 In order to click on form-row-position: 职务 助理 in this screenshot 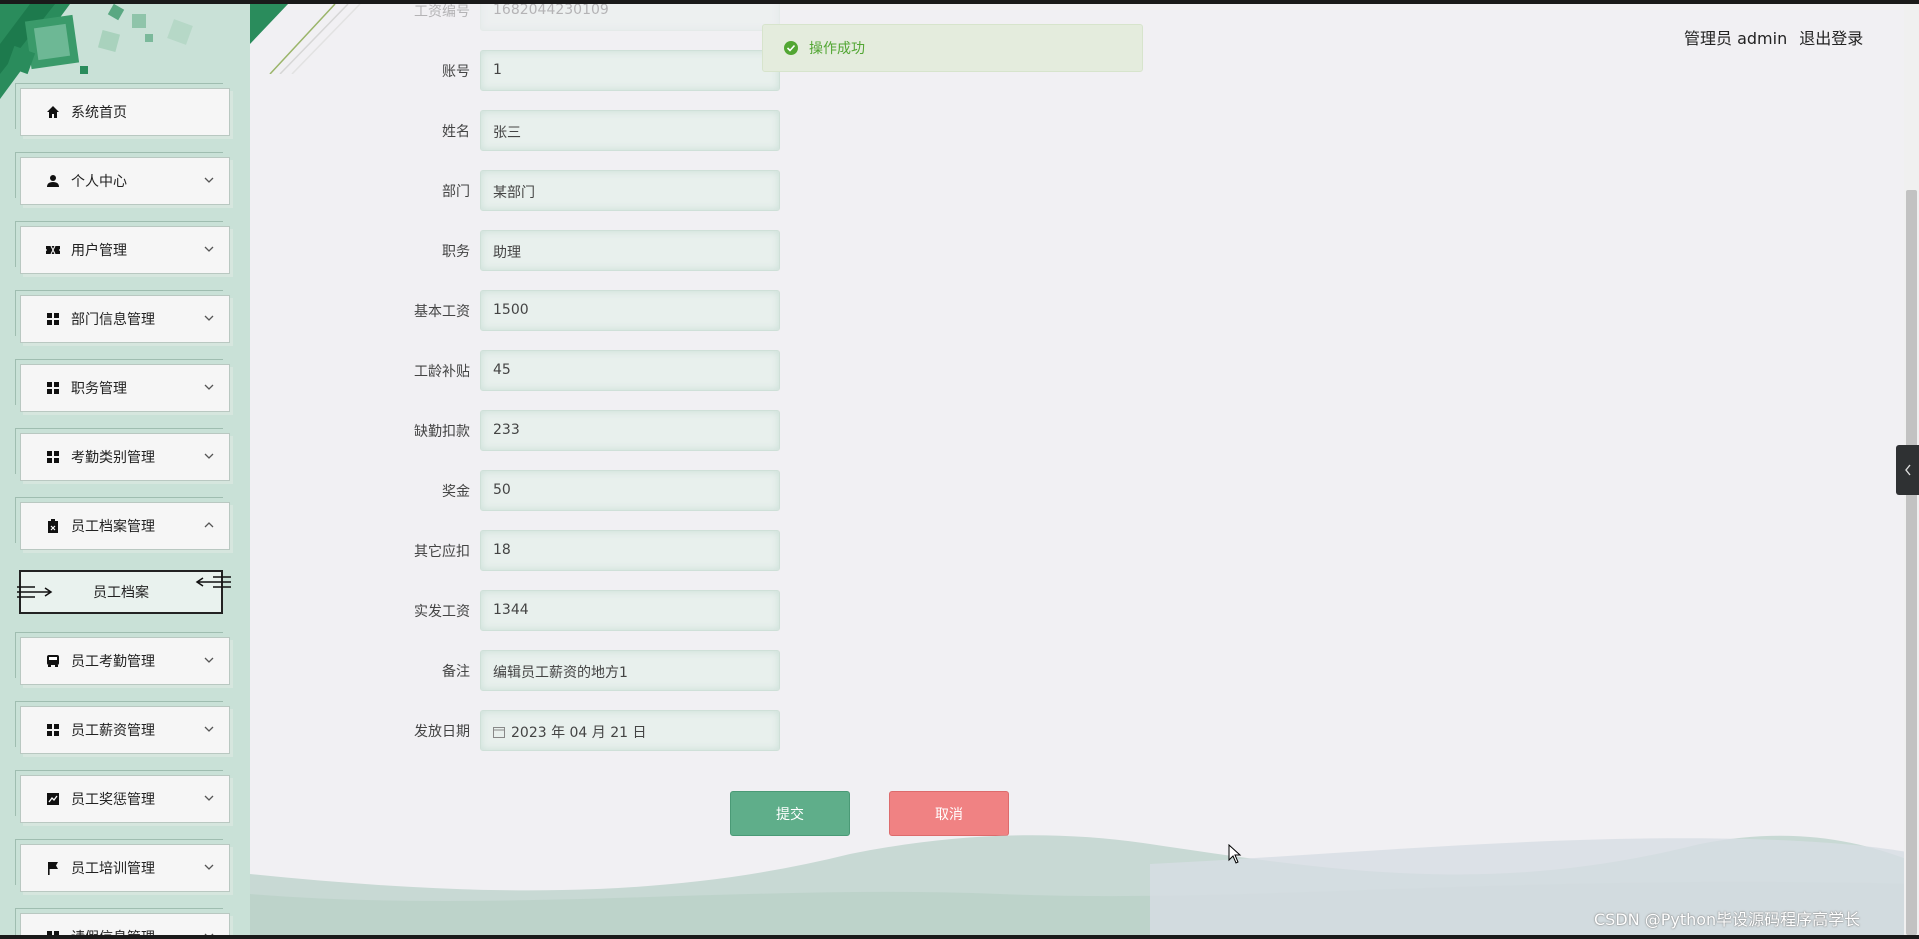, I will do `click(550, 251)`.